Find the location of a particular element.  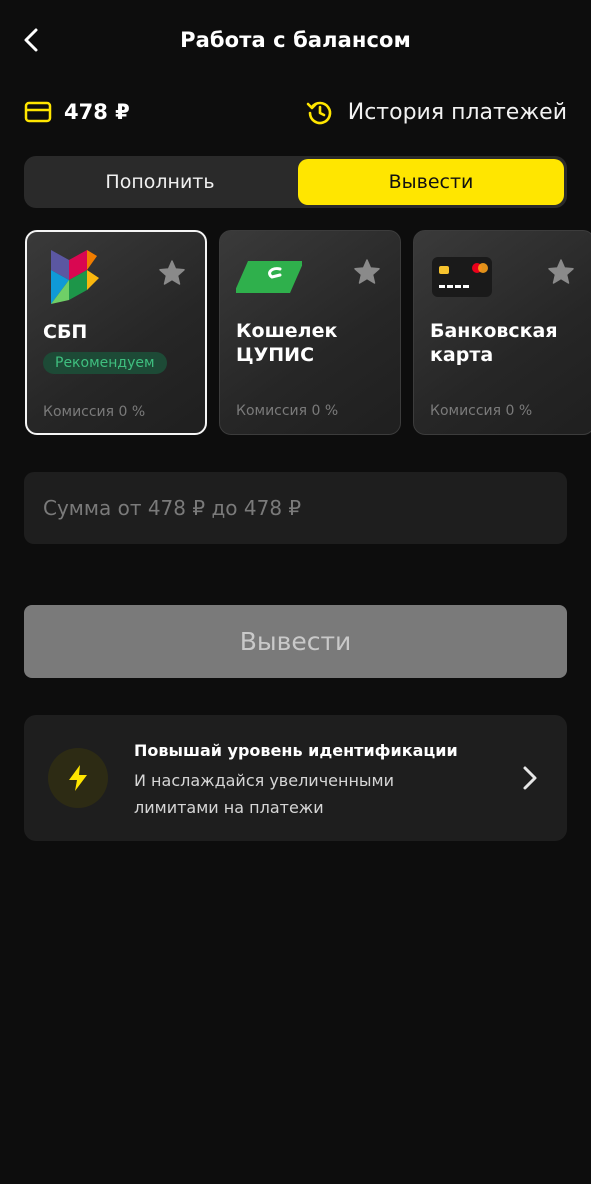

history-label: История платежей is located at coordinates (457, 112).